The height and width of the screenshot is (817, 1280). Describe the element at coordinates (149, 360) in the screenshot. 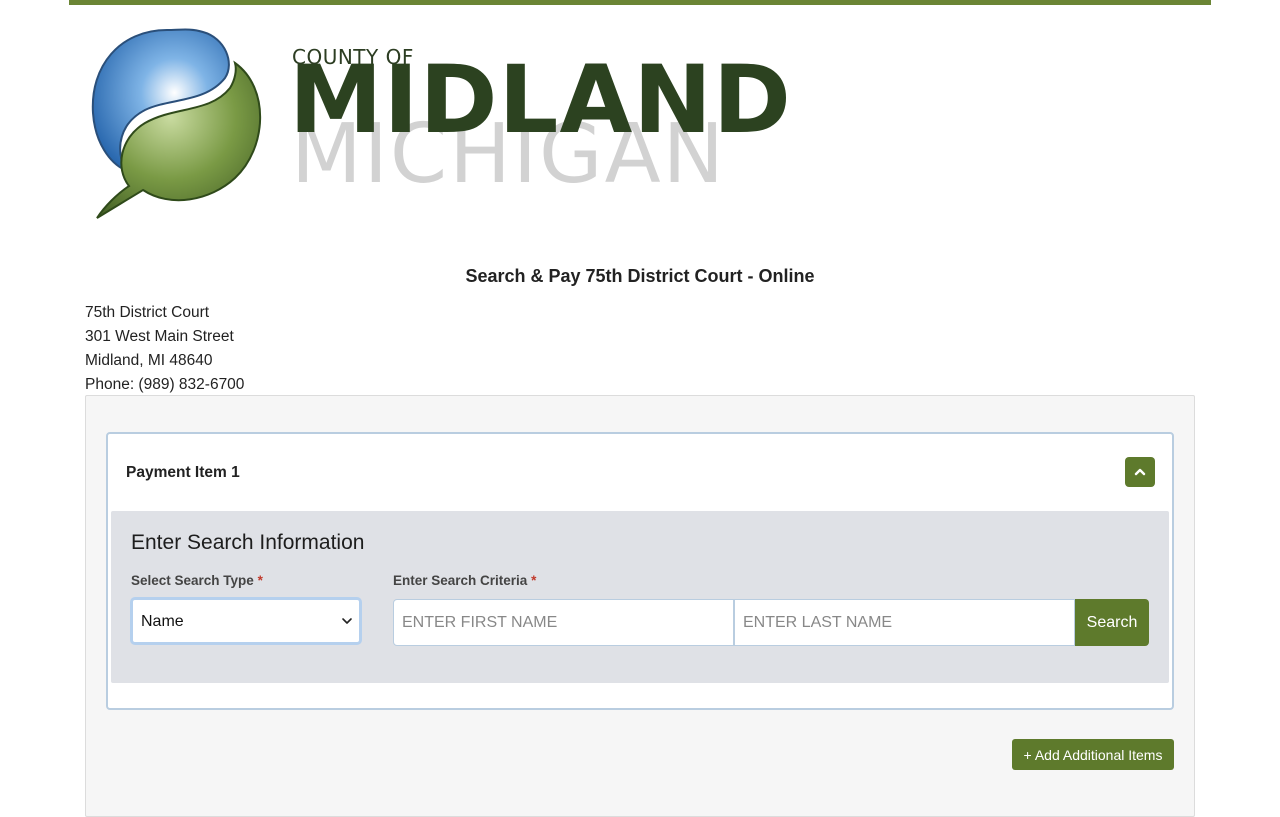

I see `address-city: Midland, MI 48640` at that location.